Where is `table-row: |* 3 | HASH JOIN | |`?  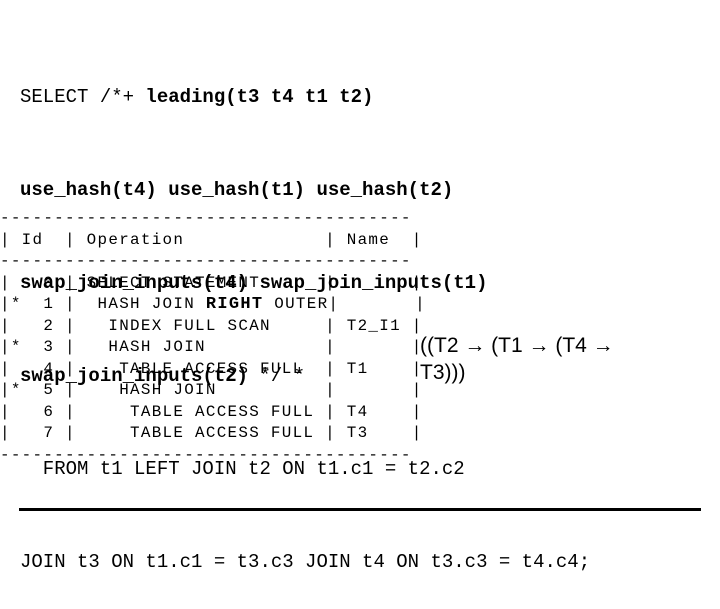
table-row: |* 3 | HASH JOIN | | is located at coordinates (211, 347).